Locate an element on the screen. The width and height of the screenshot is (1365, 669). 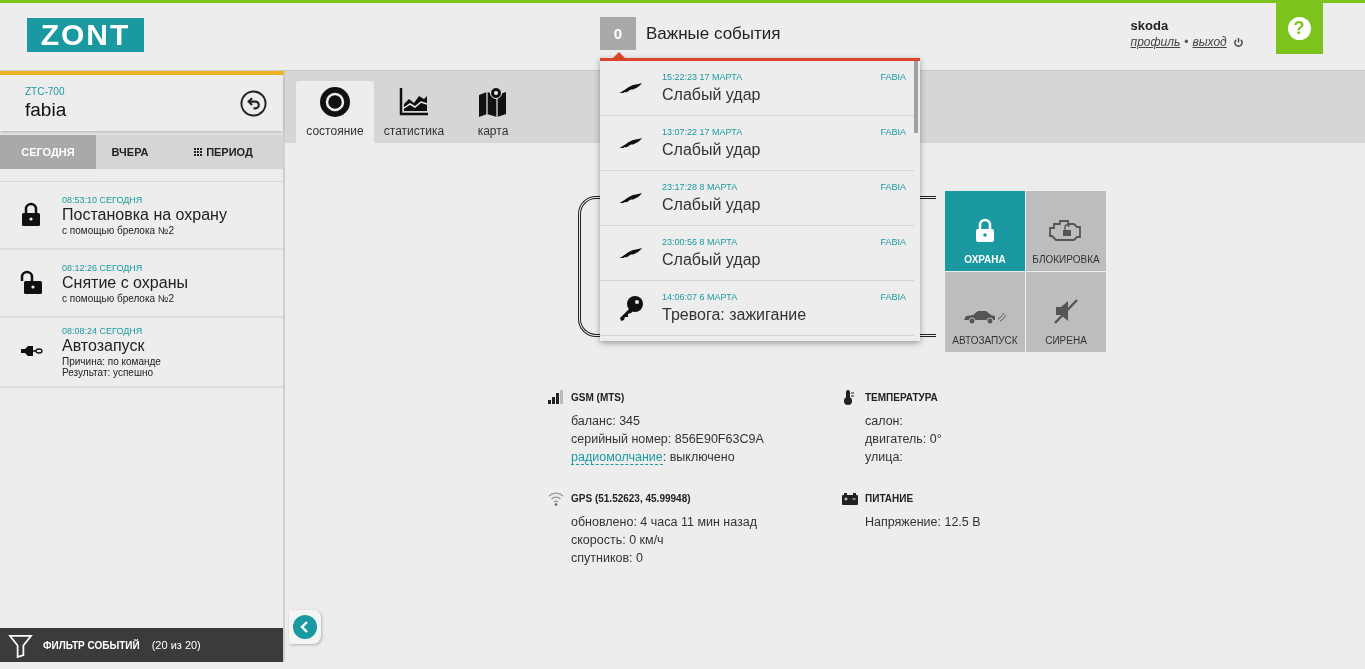
event-item: 08:08:24 СЕГОДНЯ Автозапуск Причина: по команде Результат: успешно is located at coordinates (141, 353).